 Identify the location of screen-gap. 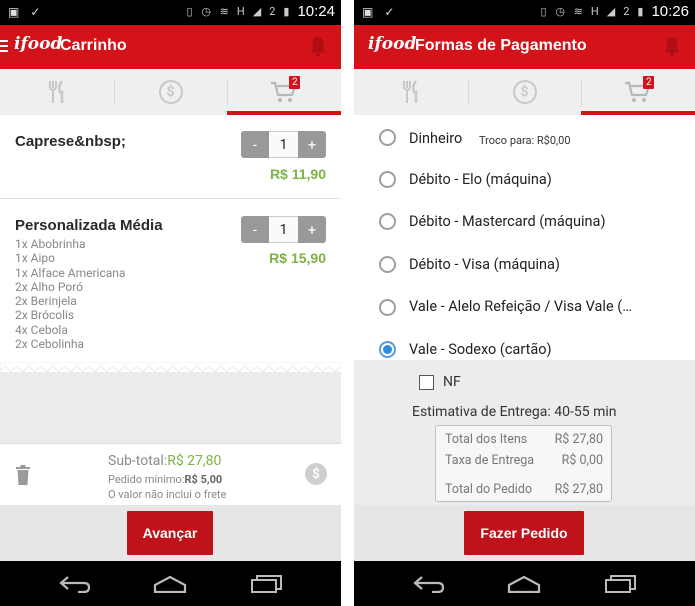
(347, 303).